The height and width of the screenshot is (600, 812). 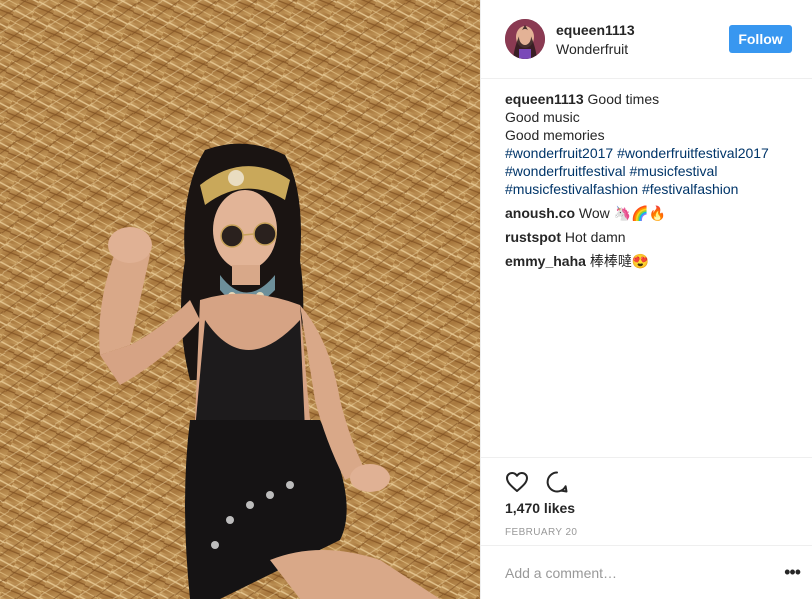 I want to click on post-date: FEBRUARY 20, so click(x=541, y=532).